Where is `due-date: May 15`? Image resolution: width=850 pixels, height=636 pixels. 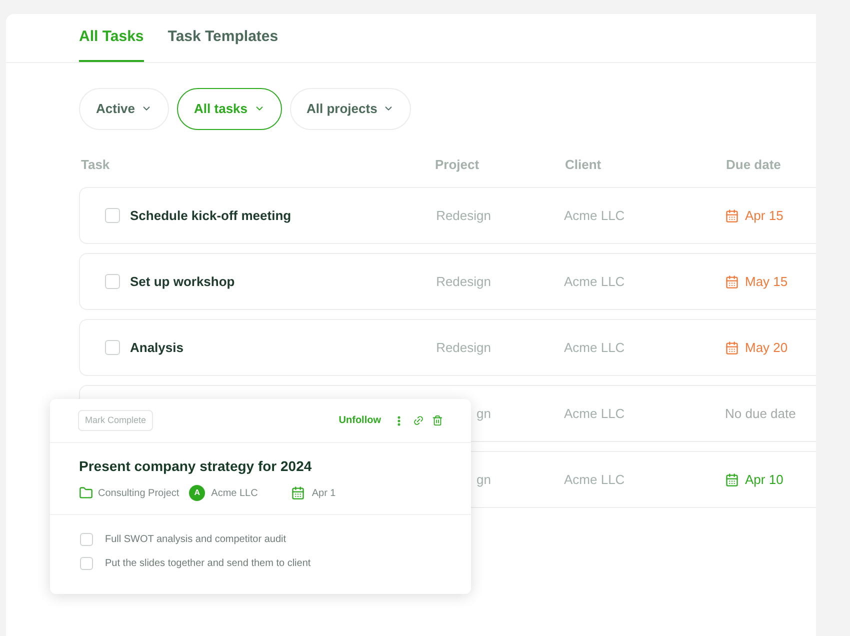
due-date: May 15 is located at coordinates (766, 281).